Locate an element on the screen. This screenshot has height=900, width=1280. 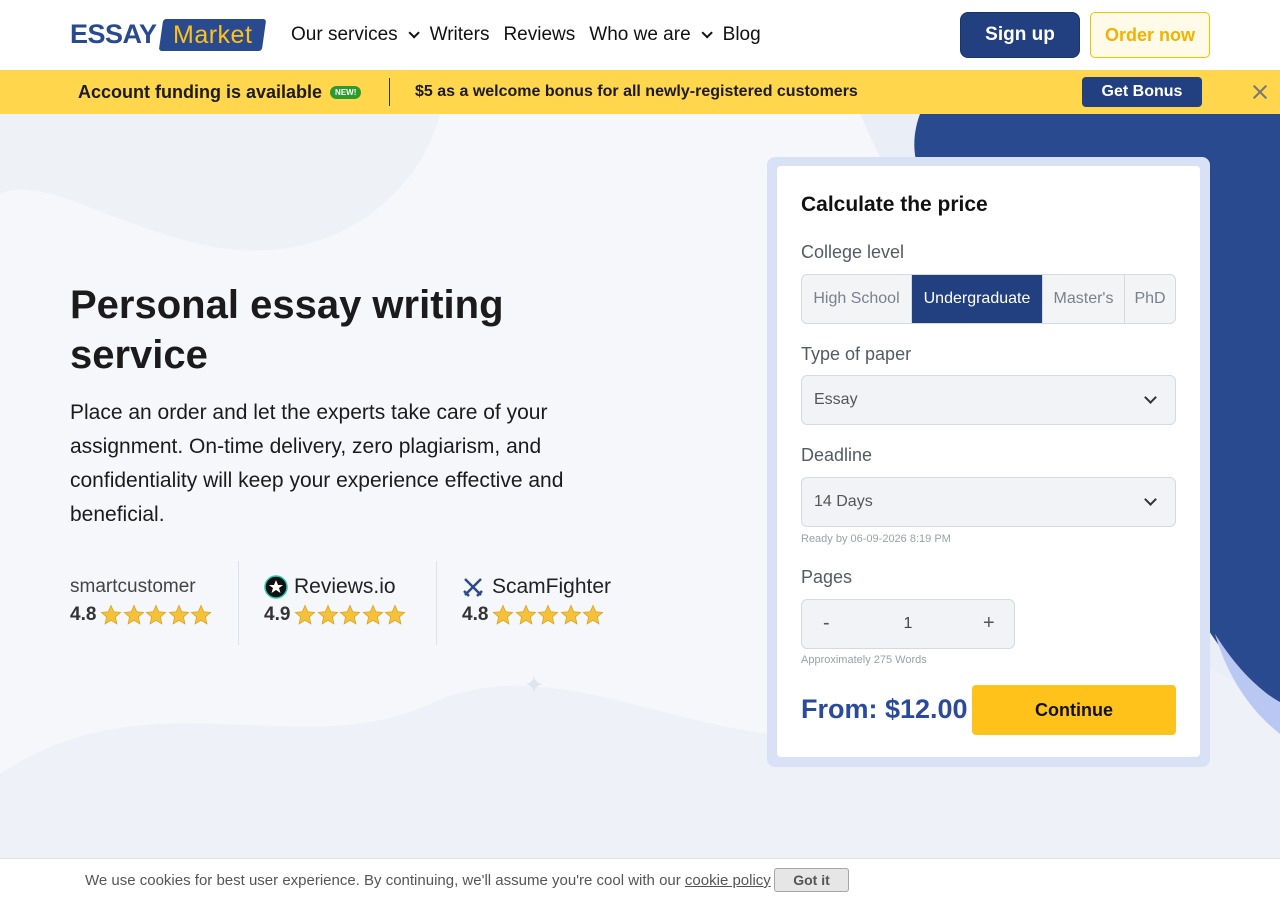
level-option-masters: Master's is located at coordinates (1084, 299).